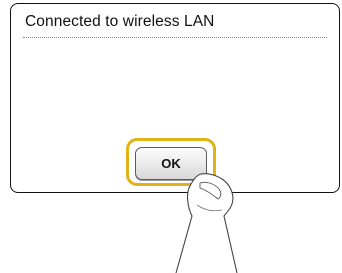  What do you see at coordinates (171, 163) in the screenshot?
I see `ok-button: OK` at bounding box center [171, 163].